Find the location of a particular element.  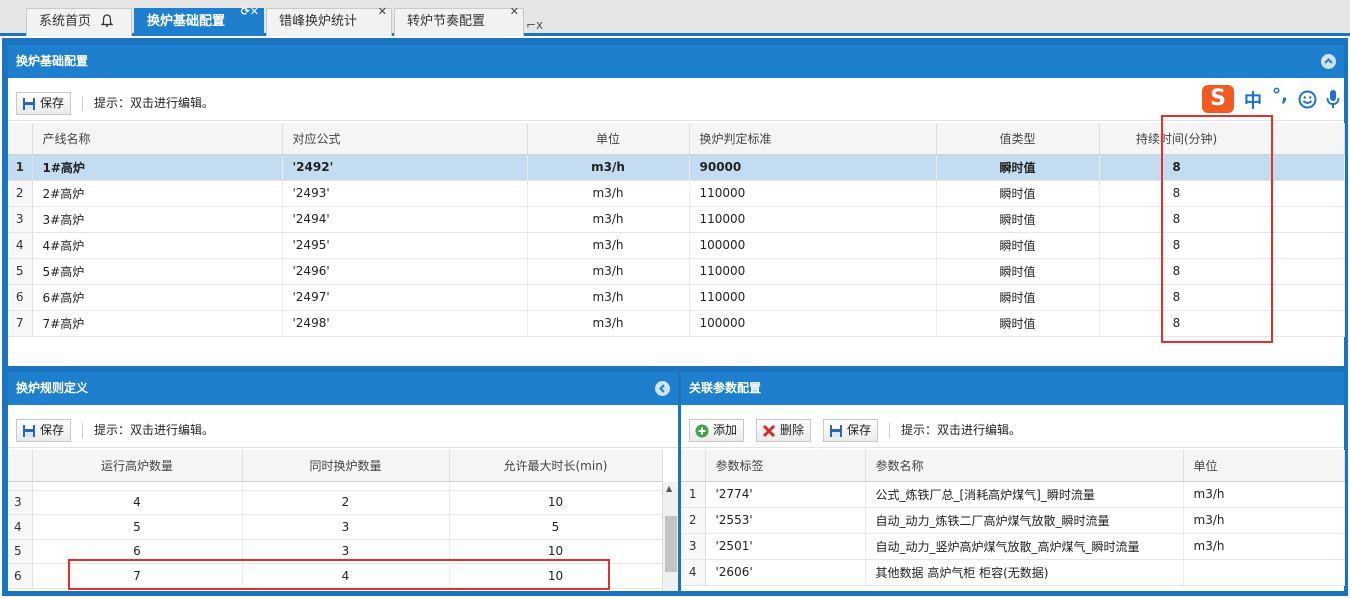

microphone-icon is located at coordinates (1333, 99).